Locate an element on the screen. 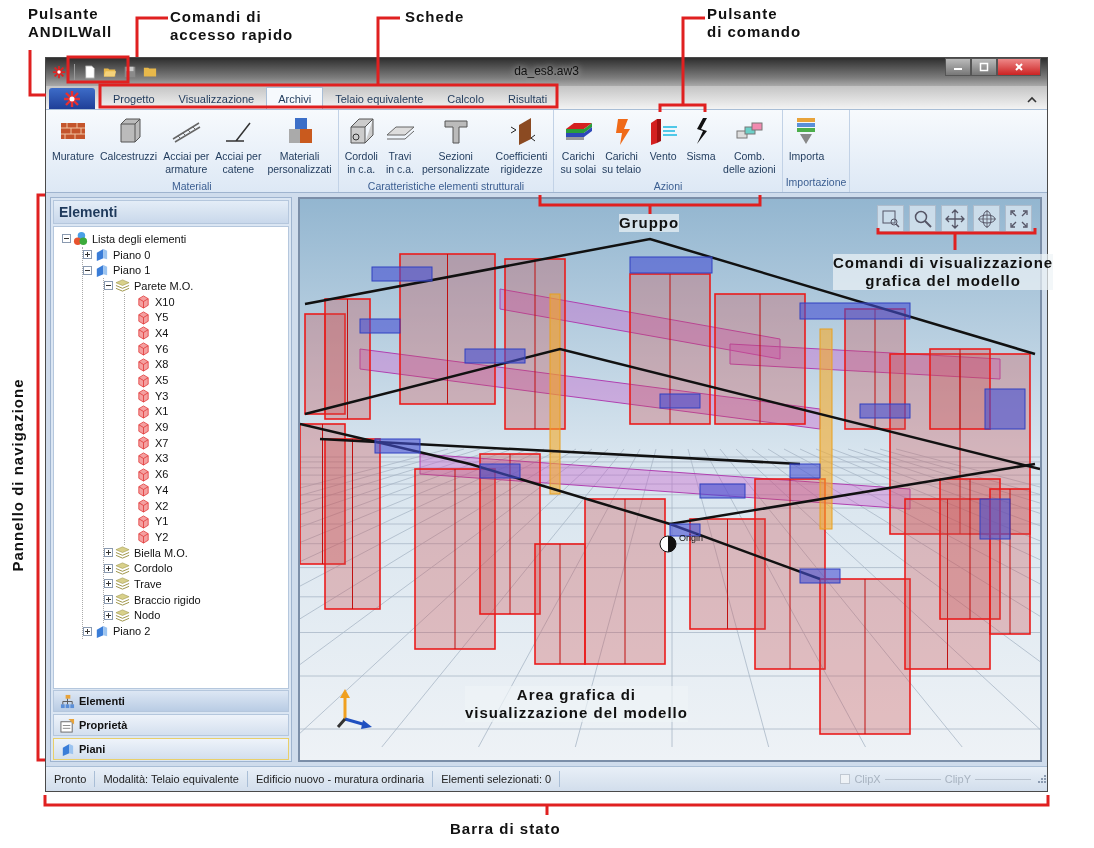 This screenshot has height=848, width=1094. save-icon is located at coordinates (130, 72).